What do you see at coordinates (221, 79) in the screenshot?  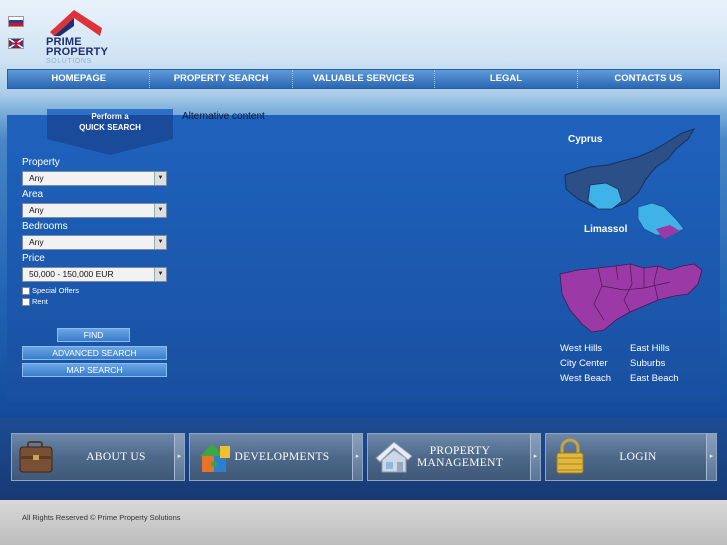 I see `nav-property-search: PROPERTY SEARCH` at bounding box center [221, 79].